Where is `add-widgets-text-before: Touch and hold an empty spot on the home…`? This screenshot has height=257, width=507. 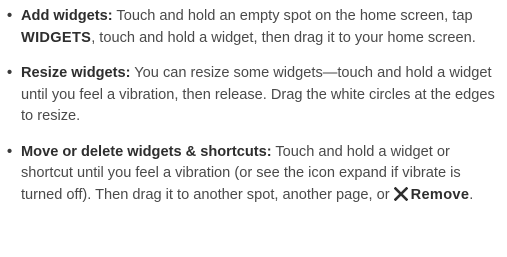
add-widgets-text-before: Touch and hold an empty spot on the home… is located at coordinates (292, 16).